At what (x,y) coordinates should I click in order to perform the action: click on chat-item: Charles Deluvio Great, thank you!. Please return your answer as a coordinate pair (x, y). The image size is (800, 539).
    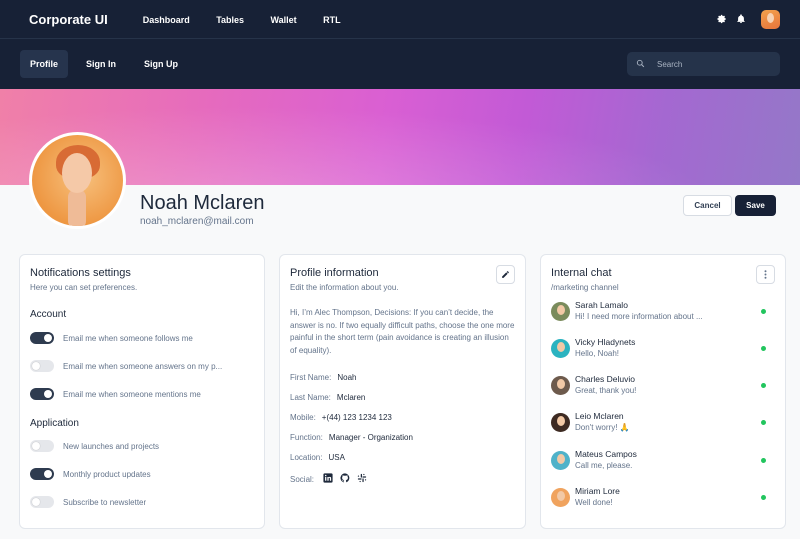
    Looking at the image, I should click on (663, 386).